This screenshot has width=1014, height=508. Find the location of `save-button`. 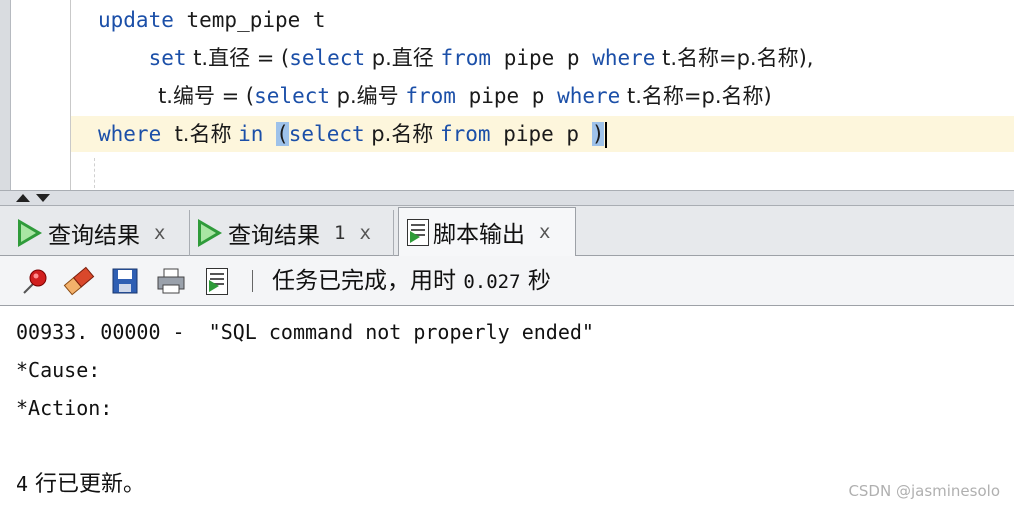

save-button is located at coordinates (125, 281).